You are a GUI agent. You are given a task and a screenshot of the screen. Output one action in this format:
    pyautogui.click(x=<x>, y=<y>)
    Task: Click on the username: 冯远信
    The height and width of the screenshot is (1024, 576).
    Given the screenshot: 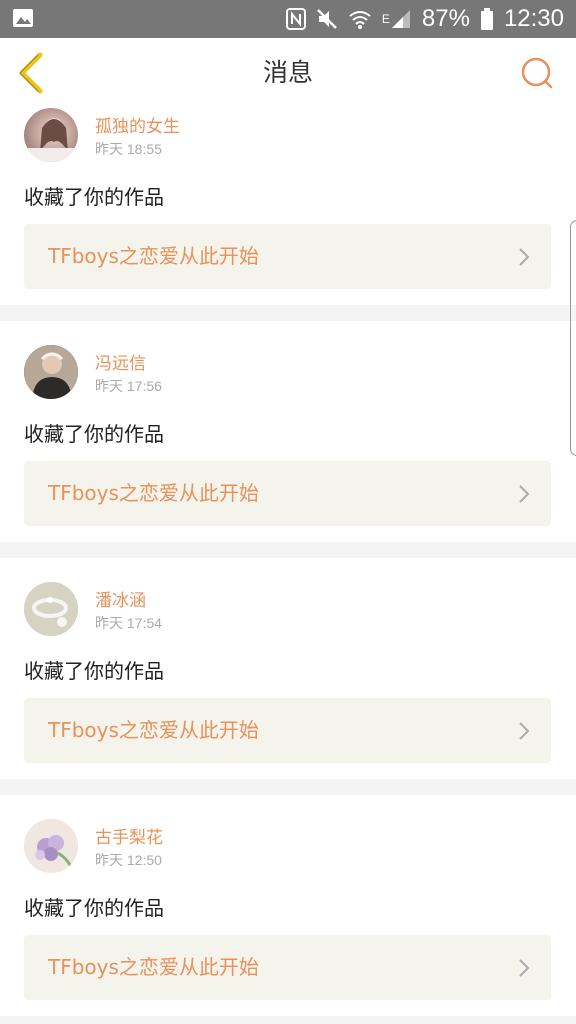 What is the action you would take?
    pyautogui.click(x=120, y=361)
    